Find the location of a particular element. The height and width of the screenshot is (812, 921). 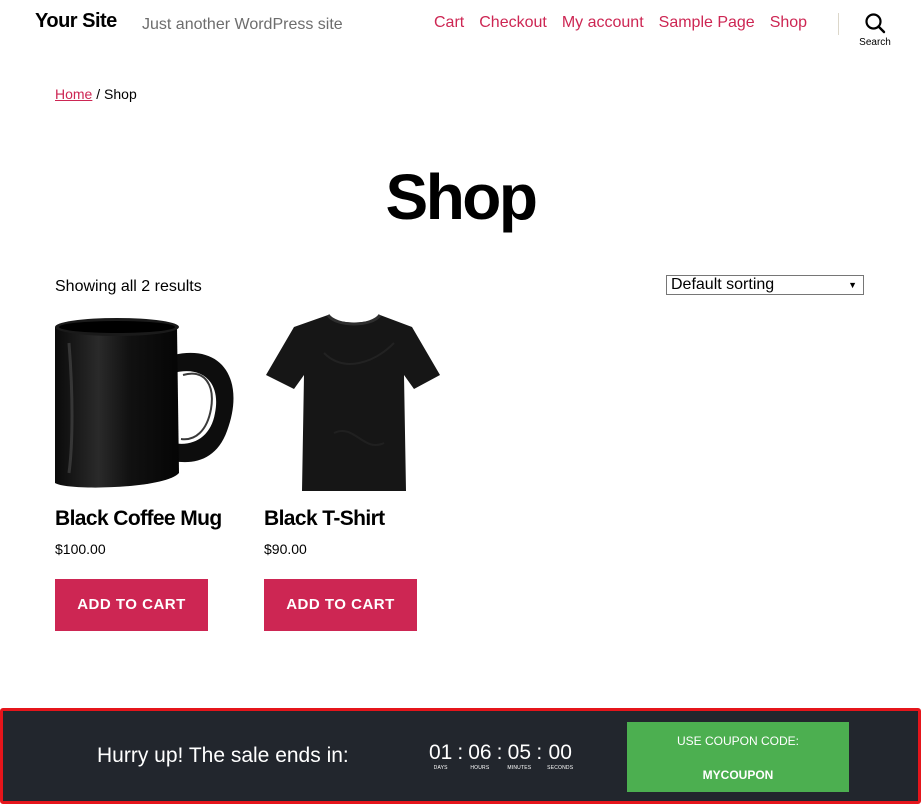

countdown-days: 01 DAYS is located at coordinates (441, 756).